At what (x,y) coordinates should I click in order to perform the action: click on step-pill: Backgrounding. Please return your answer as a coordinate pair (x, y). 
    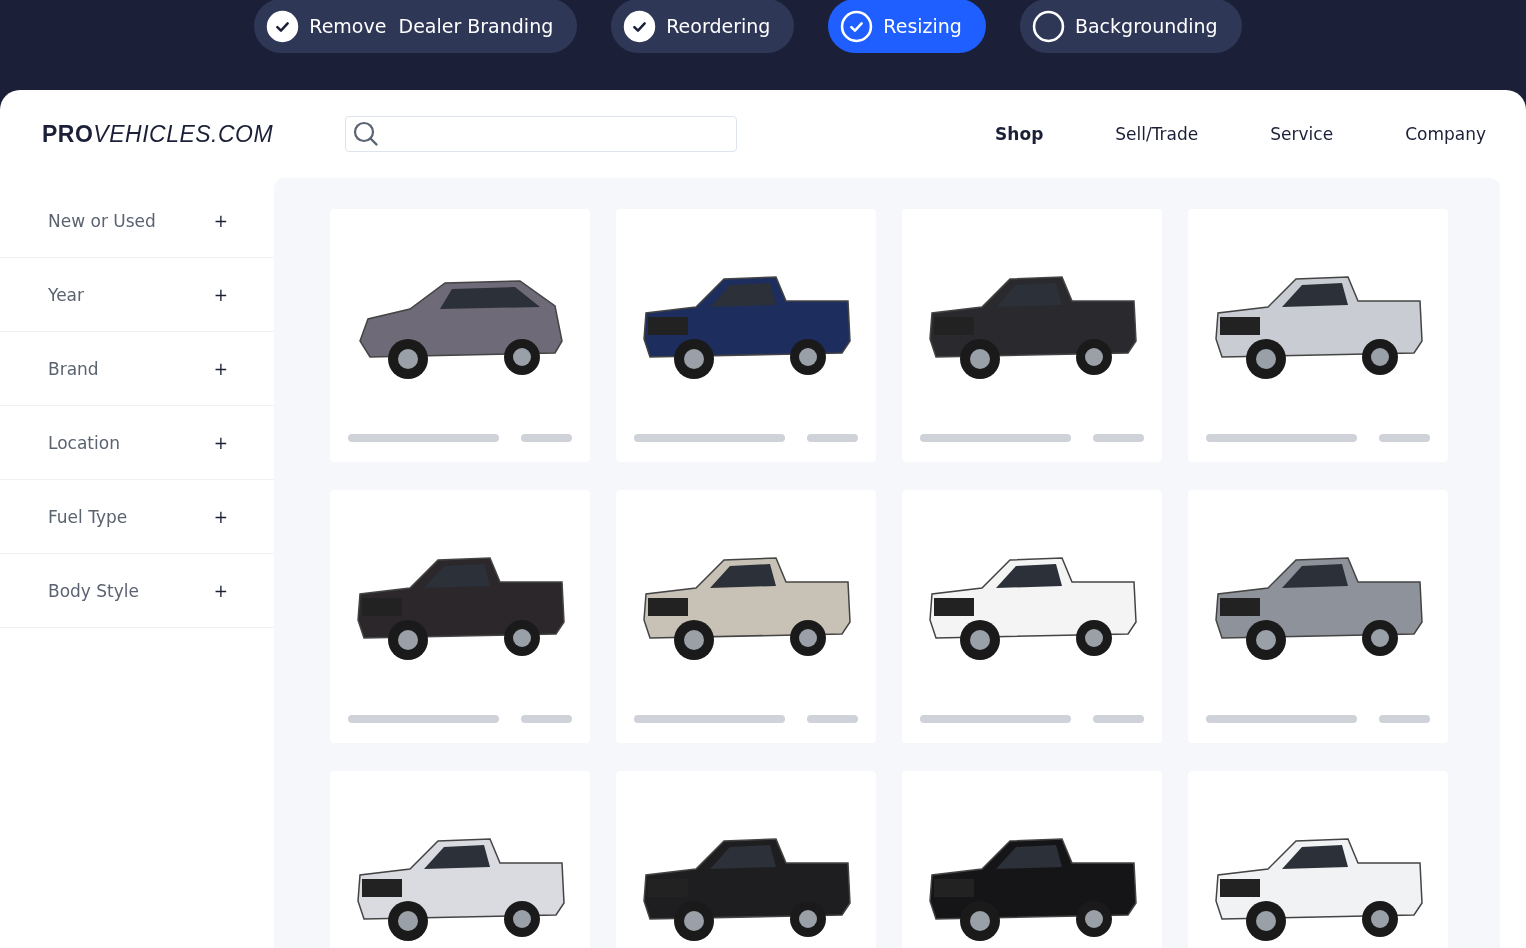
    Looking at the image, I should click on (1130, 26).